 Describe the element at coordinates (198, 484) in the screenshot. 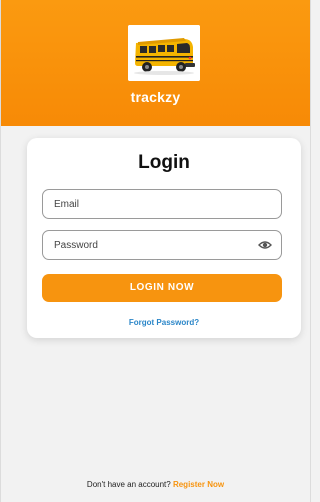

I see `register-link: Register Now` at that location.